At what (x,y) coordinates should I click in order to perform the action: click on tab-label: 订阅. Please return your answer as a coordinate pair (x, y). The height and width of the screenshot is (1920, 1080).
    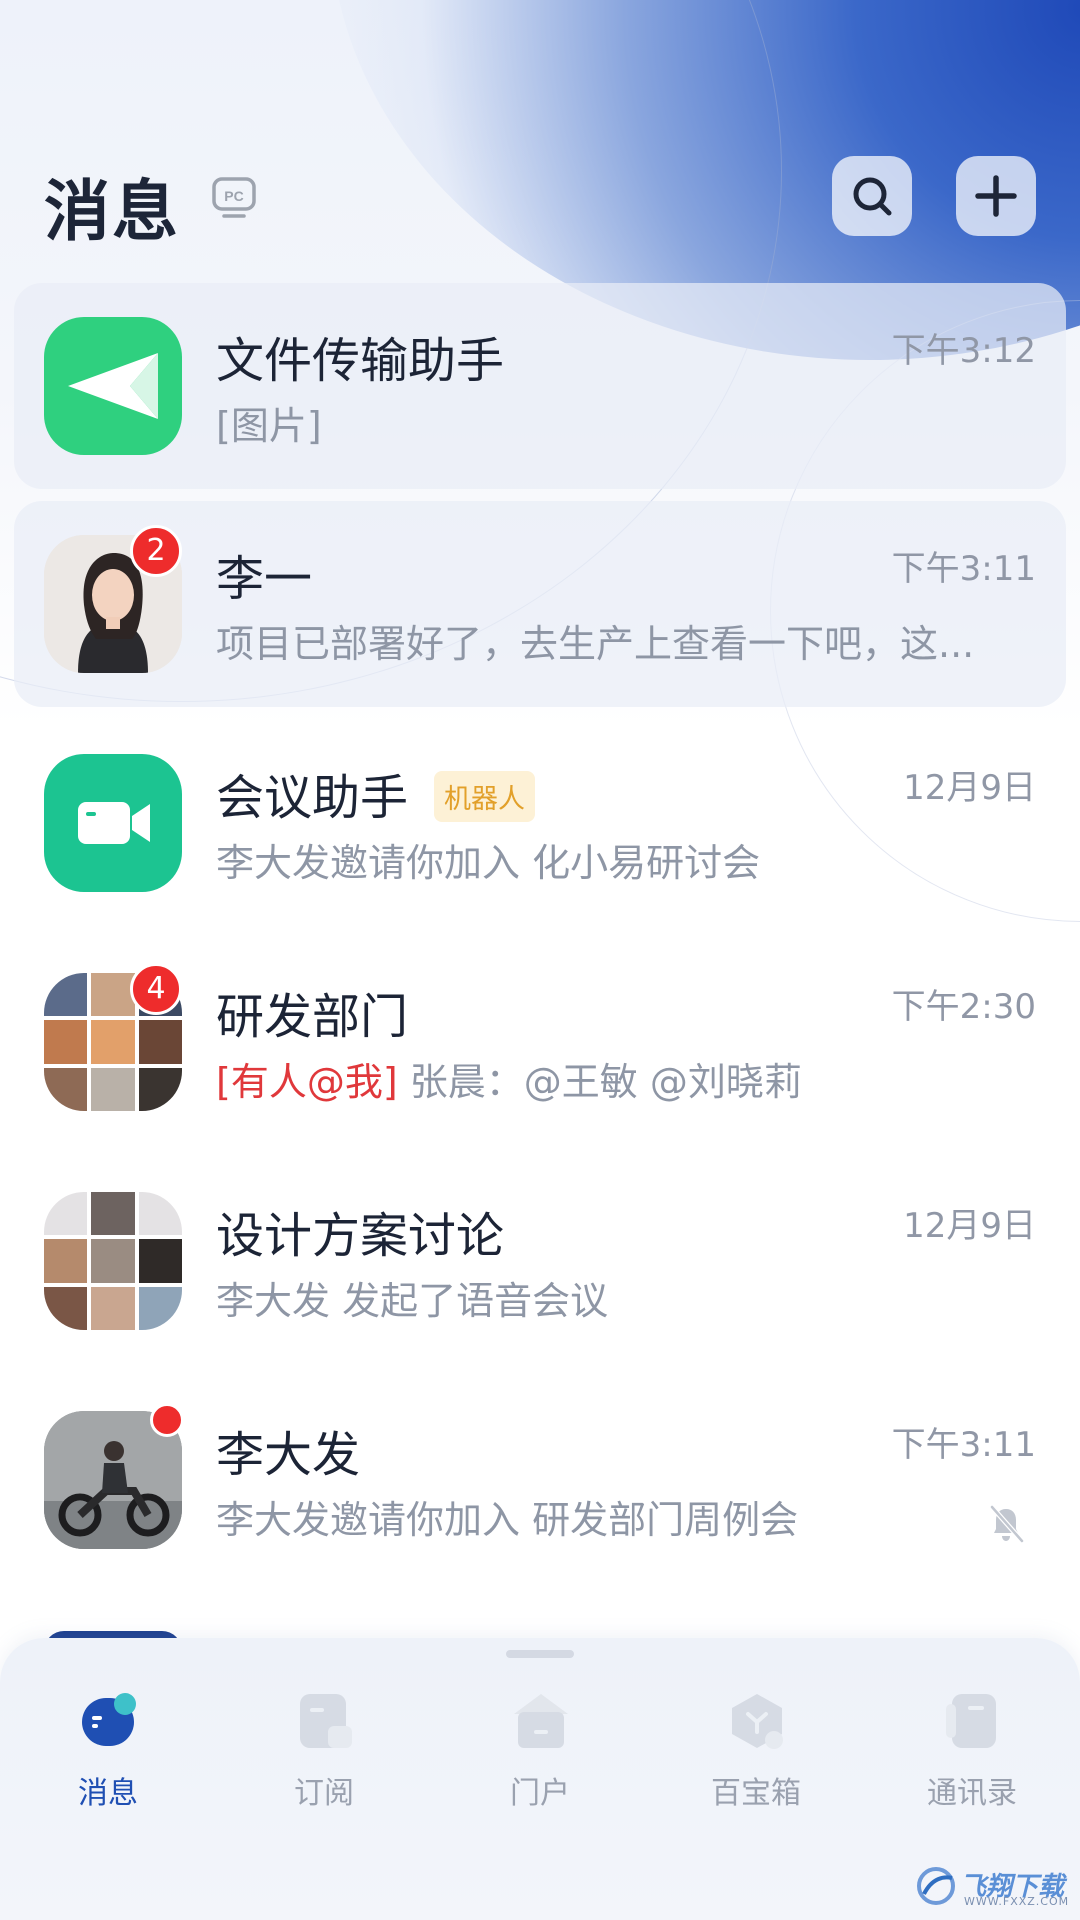
    Looking at the image, I should click on (324, 1793).